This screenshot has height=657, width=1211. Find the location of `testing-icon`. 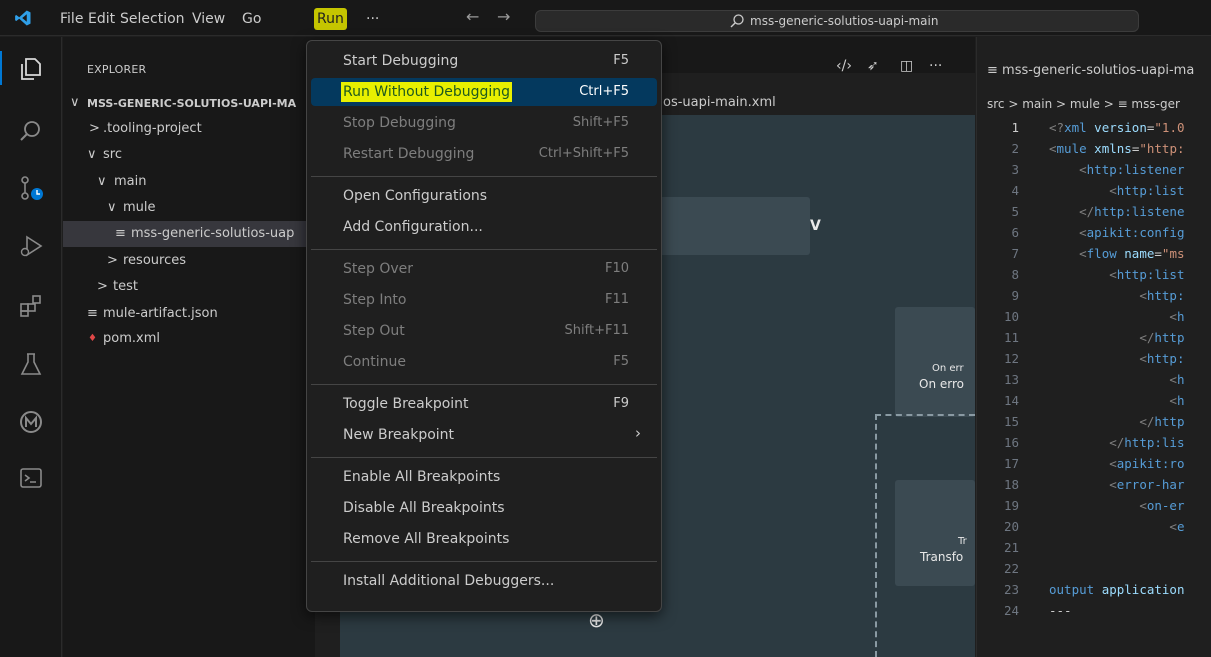

testing-icon is located at coordinates (31, 364).